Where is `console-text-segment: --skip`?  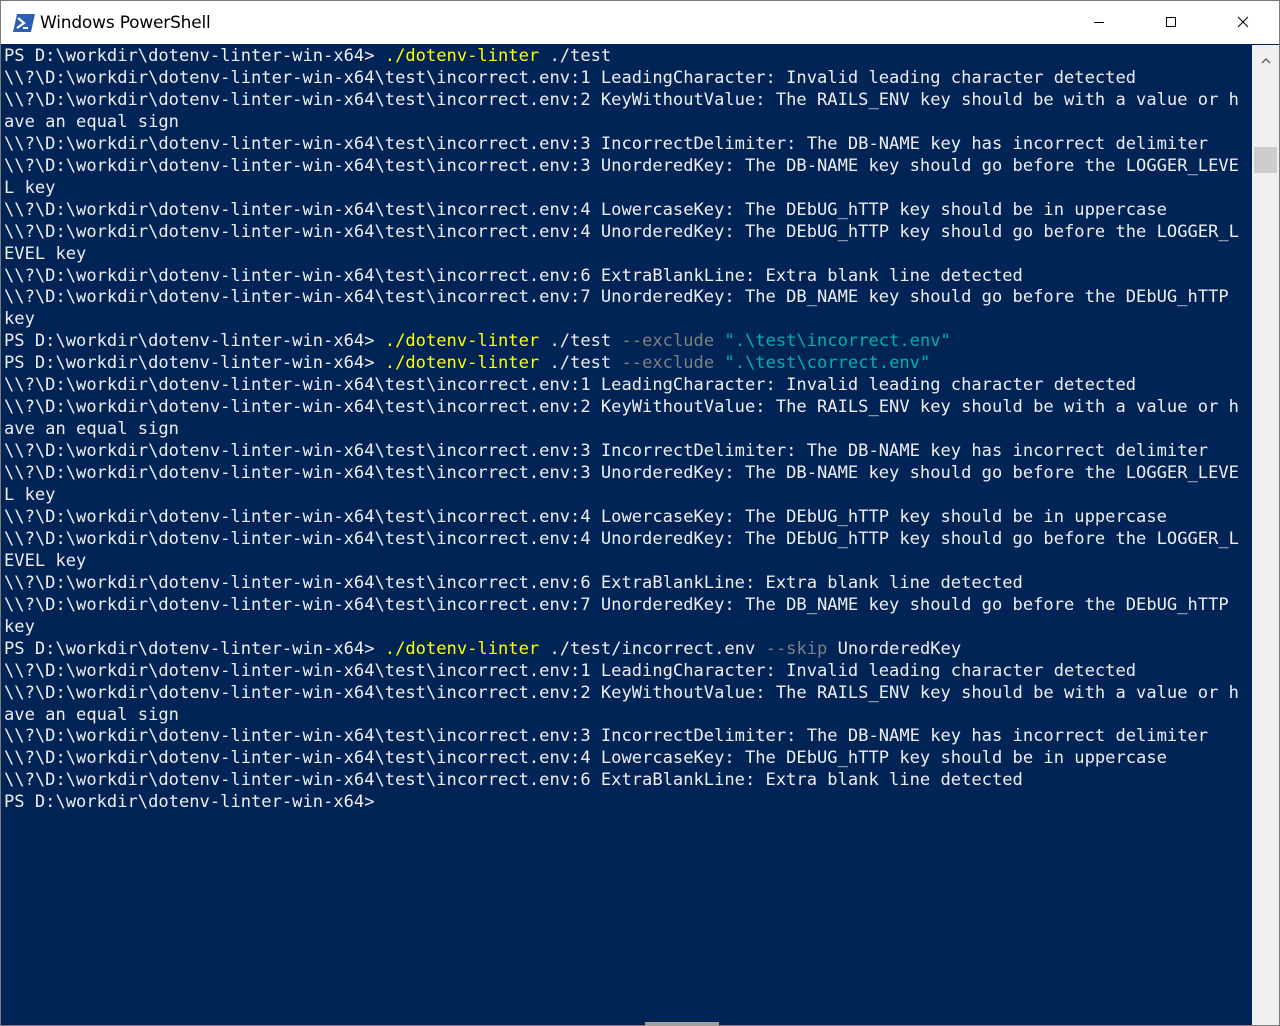
console-text-segment: --skip is located at coordinates (796, 648).